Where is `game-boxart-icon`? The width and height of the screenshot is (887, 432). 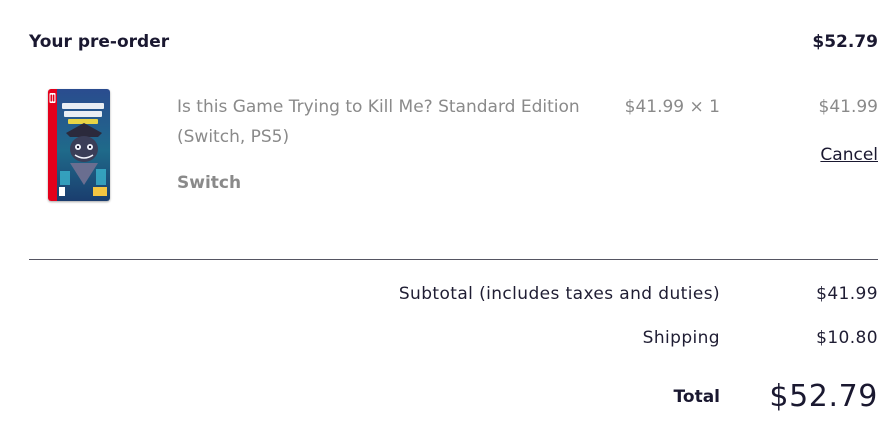
game-boxart-icon is located at coordinates (79, 145).